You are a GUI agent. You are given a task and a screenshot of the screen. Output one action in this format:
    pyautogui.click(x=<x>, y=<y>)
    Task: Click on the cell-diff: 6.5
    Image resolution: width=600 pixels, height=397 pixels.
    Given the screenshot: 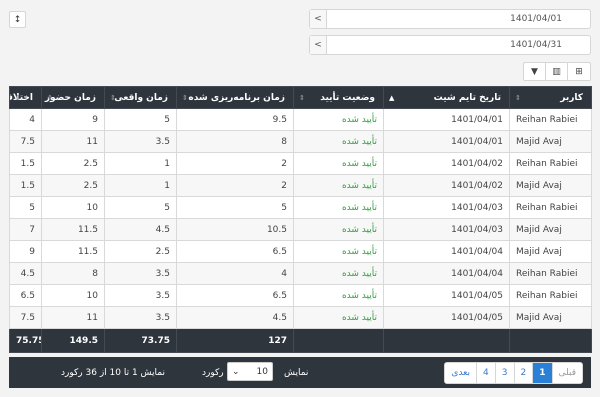 What is the action you would take?
    pyautogui.click(x=25, y=295)
    